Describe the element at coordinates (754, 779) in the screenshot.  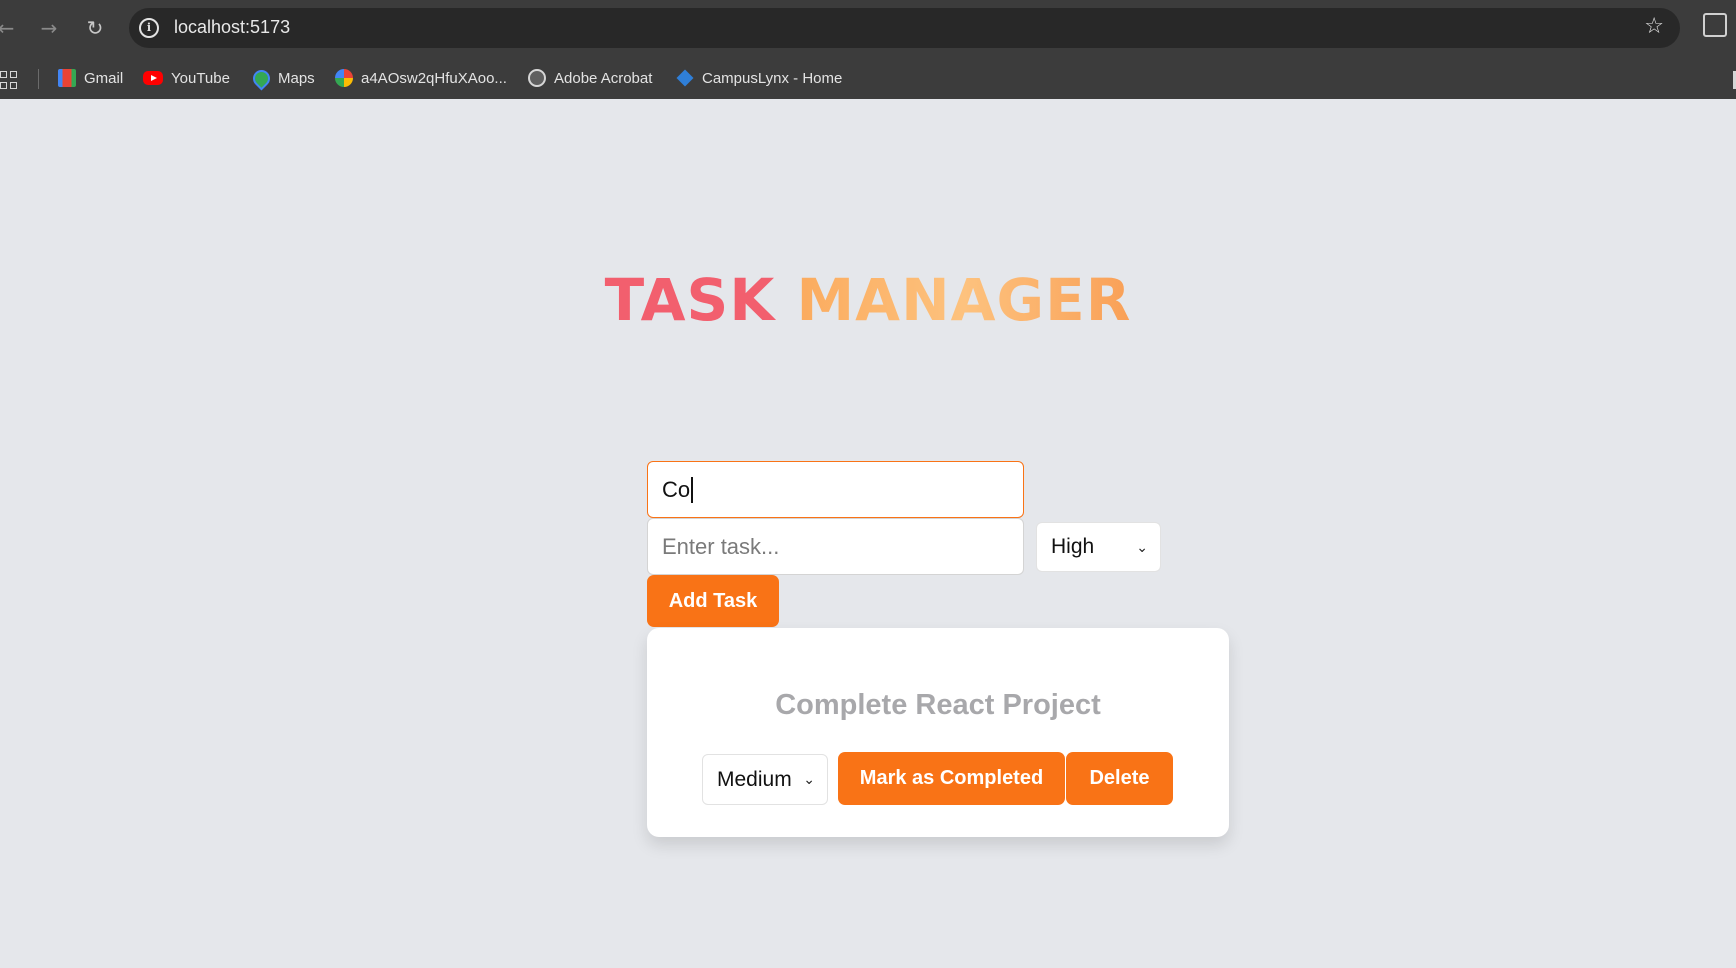
I see `task-priority-value: Medium` at that location.